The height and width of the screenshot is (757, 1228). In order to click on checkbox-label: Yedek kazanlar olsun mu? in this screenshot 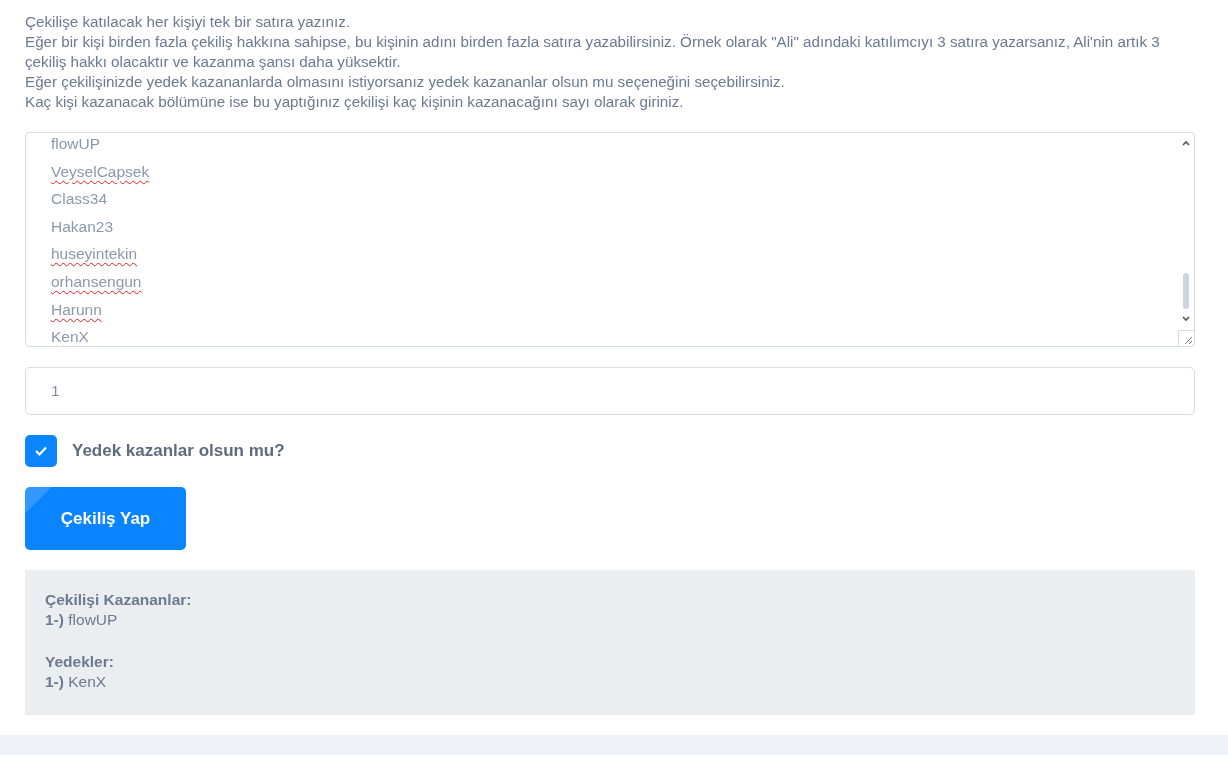, I will do `click(178, 451)`.